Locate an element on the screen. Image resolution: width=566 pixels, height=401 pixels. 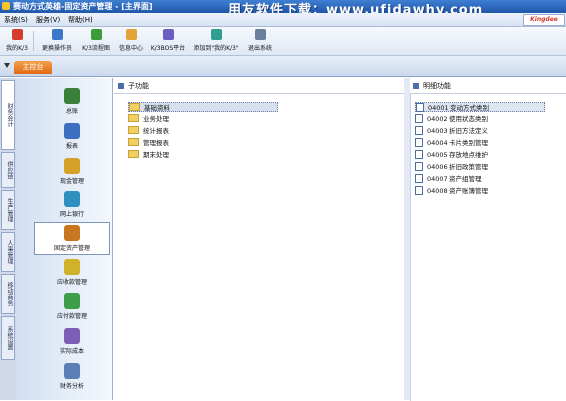
detail-function-item: 04005存放地点维护 is located at coordinates (451, 154).